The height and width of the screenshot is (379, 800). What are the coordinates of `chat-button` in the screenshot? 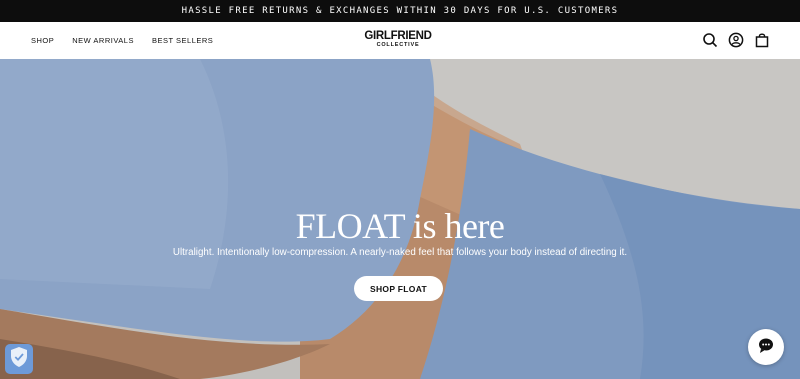 It's located at (766, 347).